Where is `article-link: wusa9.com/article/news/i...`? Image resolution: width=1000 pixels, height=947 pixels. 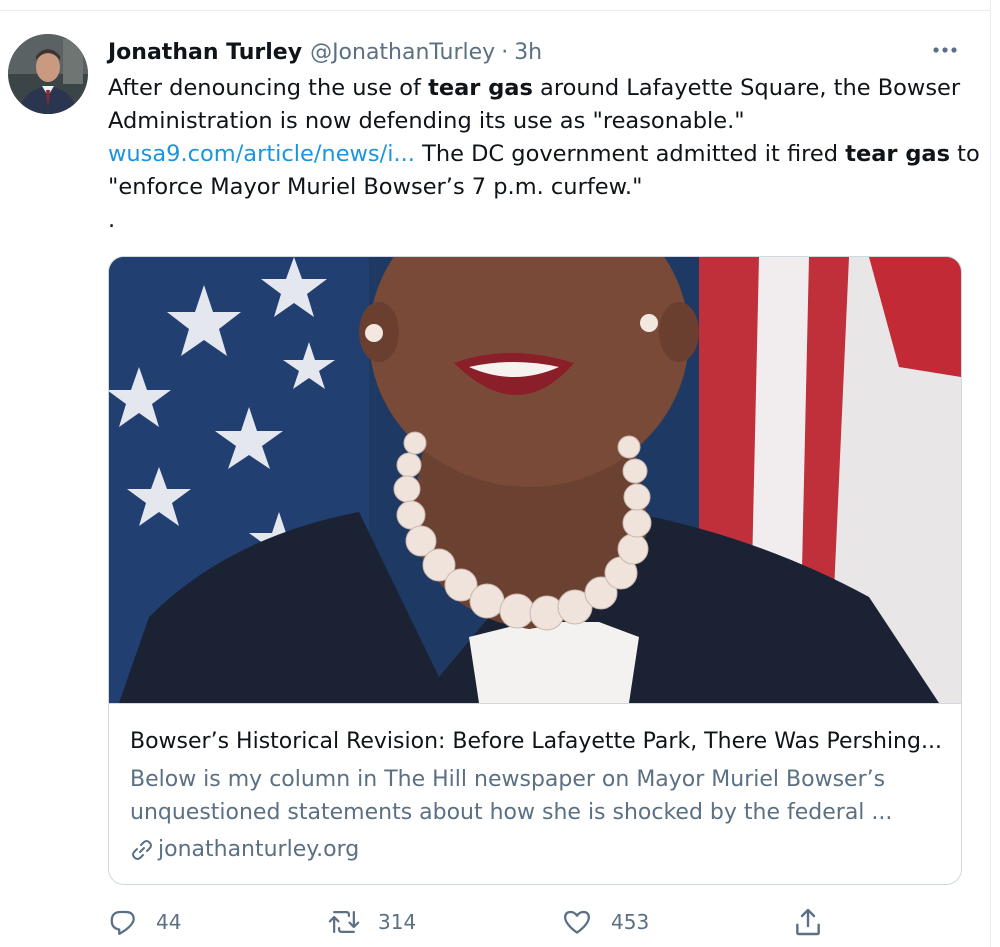
article-link: wusa9.com/article/news/i... is located at coordinates (261, 154).